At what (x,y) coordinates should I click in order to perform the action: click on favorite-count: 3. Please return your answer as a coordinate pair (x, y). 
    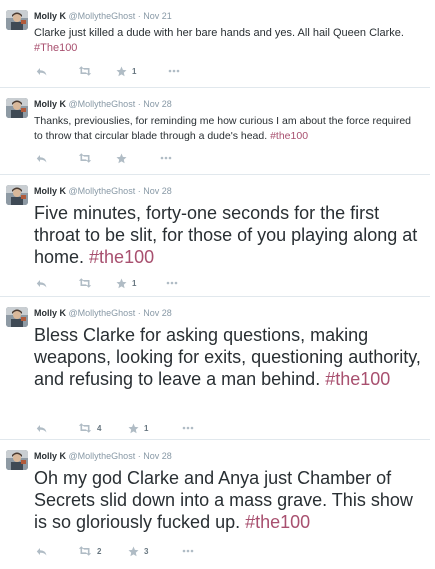
    Looking at the image, I should click on (146, 551).